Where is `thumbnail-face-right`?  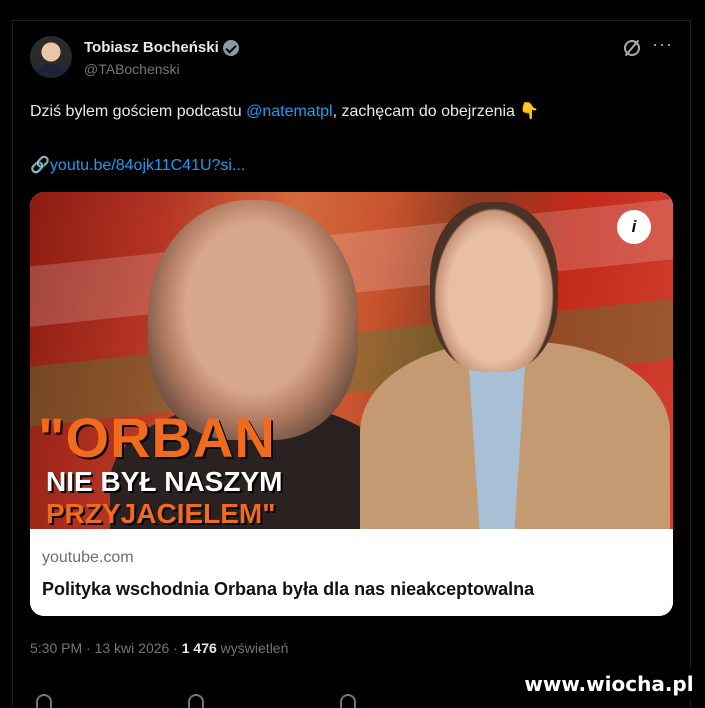 thumbnail-face-right is located at coordinates (494, 287).